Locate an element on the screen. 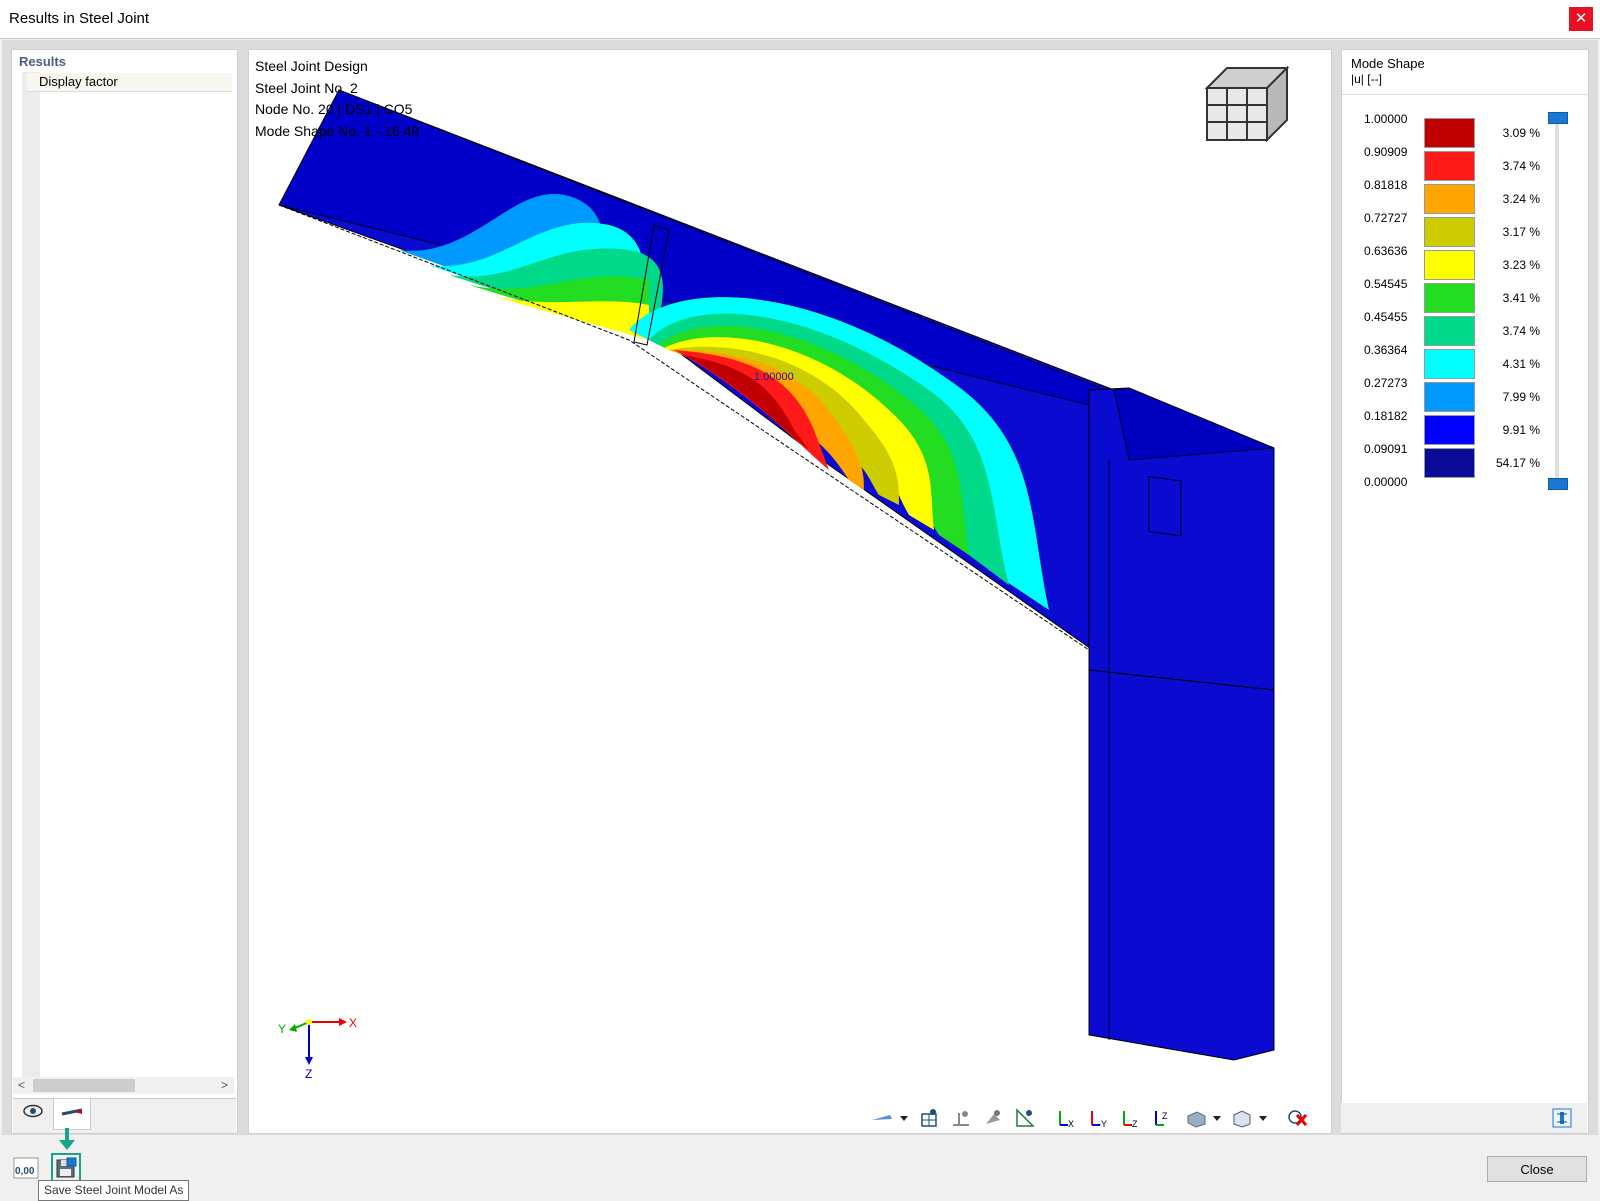 This screenshot has height=1201, width=1600. legend-percent: 3.24 % is located at coordinates (1521, 199).